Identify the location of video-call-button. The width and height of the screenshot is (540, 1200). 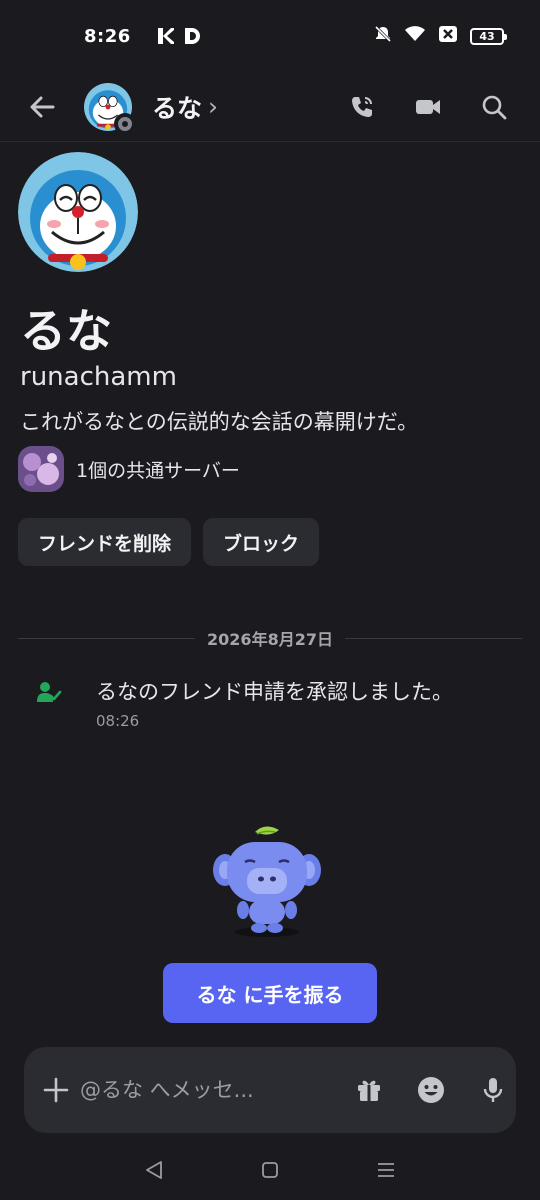
(428, 107).